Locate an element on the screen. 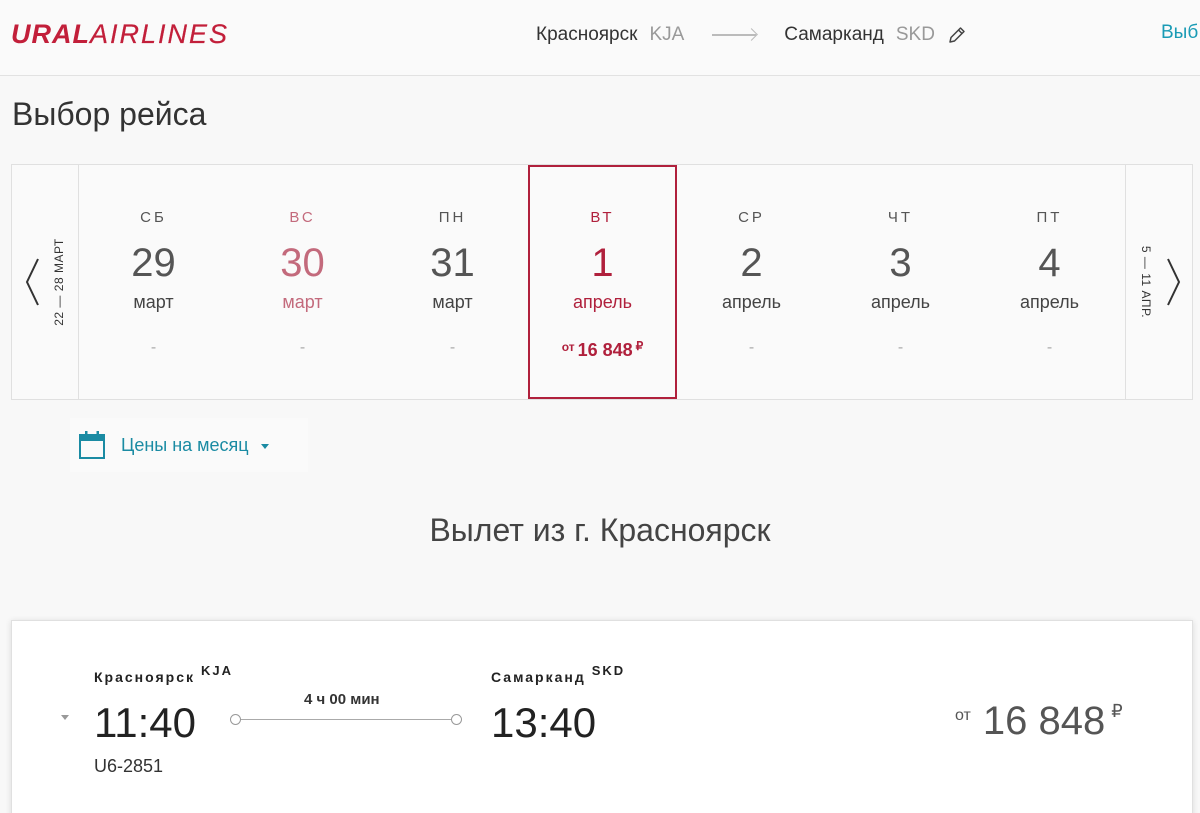 The height and width of the screenshot is (813, 1200). prev-week-button: 22 — 28 МАРТ is located at coordinates (45, 282).